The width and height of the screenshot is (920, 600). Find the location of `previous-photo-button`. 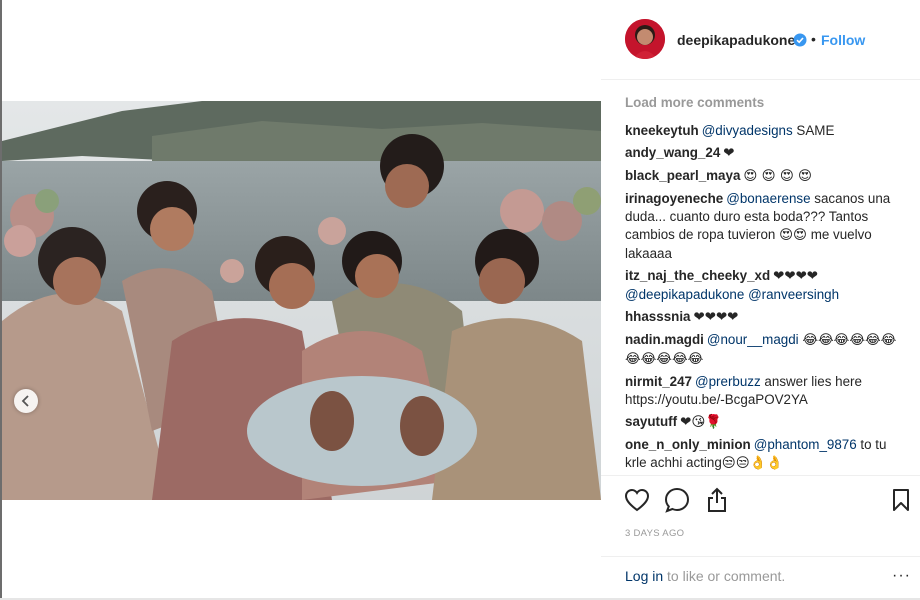

previous-photo-button is located at coordinates (26, 401).